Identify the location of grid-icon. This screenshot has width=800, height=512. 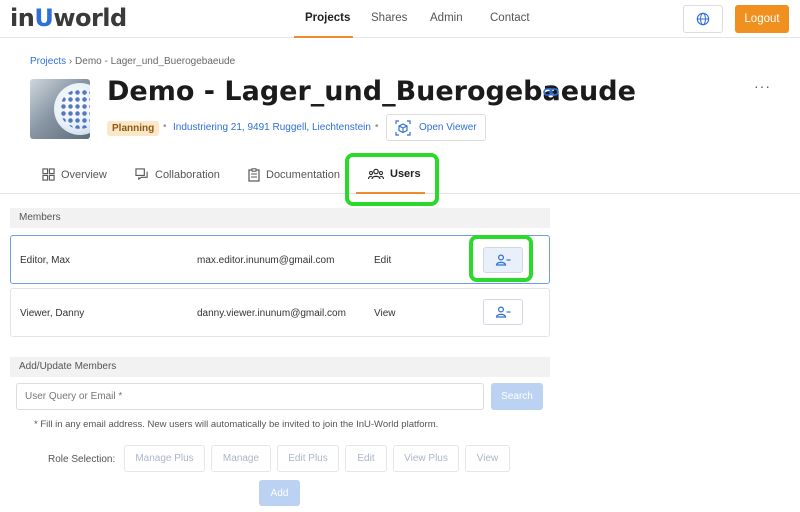
(48, 174).